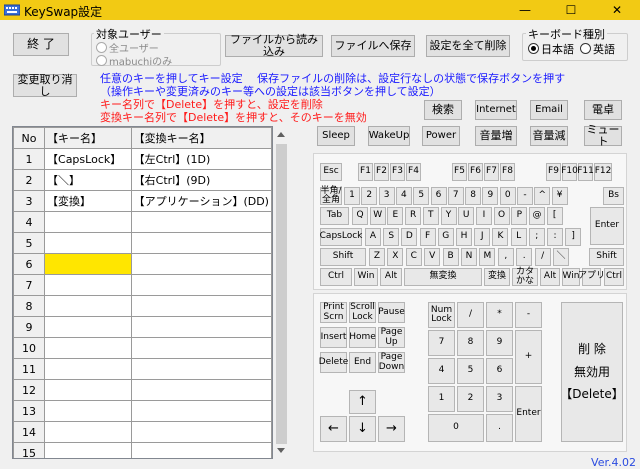 The width and height of the screenshot is (640, 469). Describe the element at coordinates (525, 276) in the screenshot. I see `key-katakana-hiragana: カタ かな` at that location.